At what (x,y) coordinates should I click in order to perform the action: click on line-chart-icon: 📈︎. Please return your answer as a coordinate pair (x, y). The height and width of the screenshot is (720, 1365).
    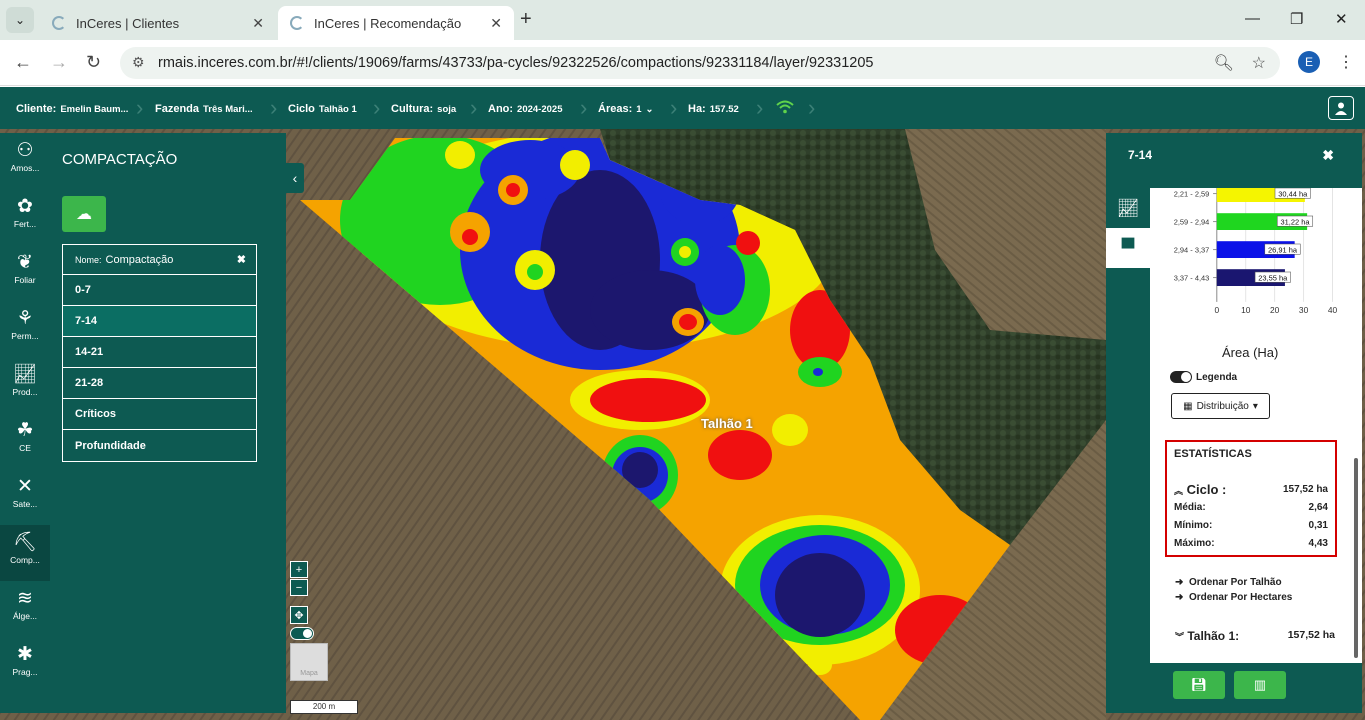
    Looking at the image, I should click on (1128, 207).